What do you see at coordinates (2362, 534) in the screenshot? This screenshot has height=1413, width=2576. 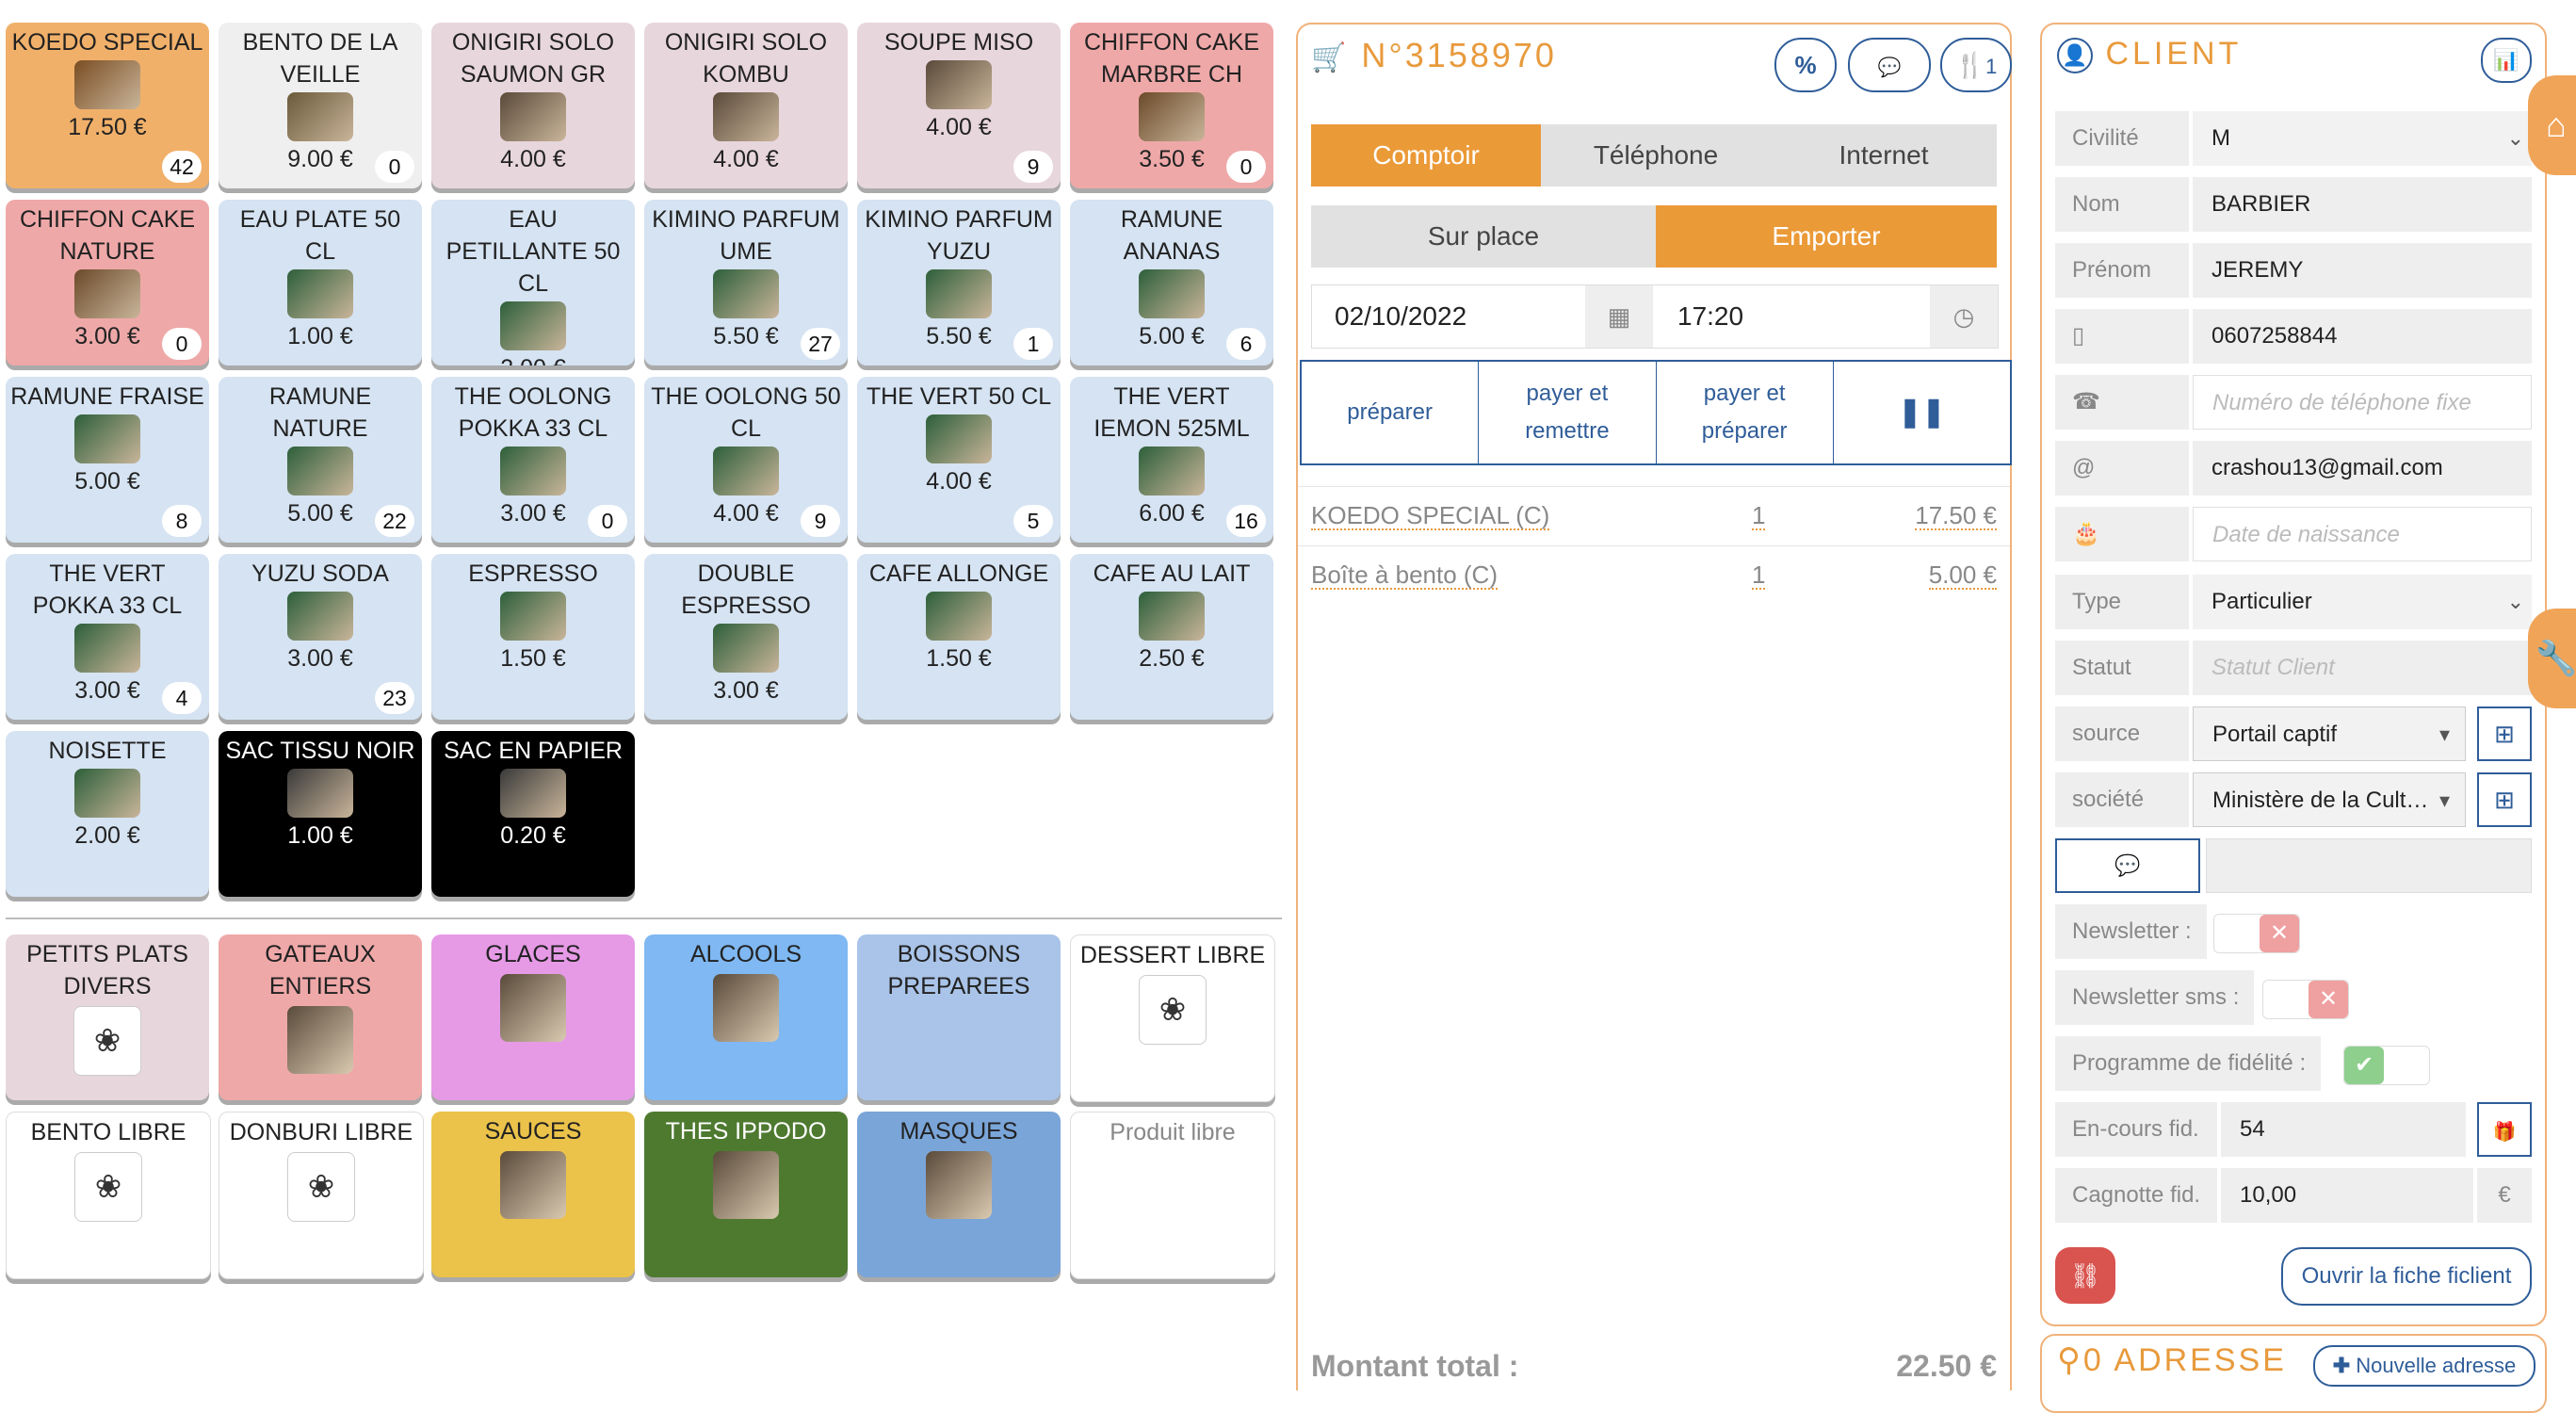 I see `birth-field: Date de naissance` at bounding box center [2362, 534].